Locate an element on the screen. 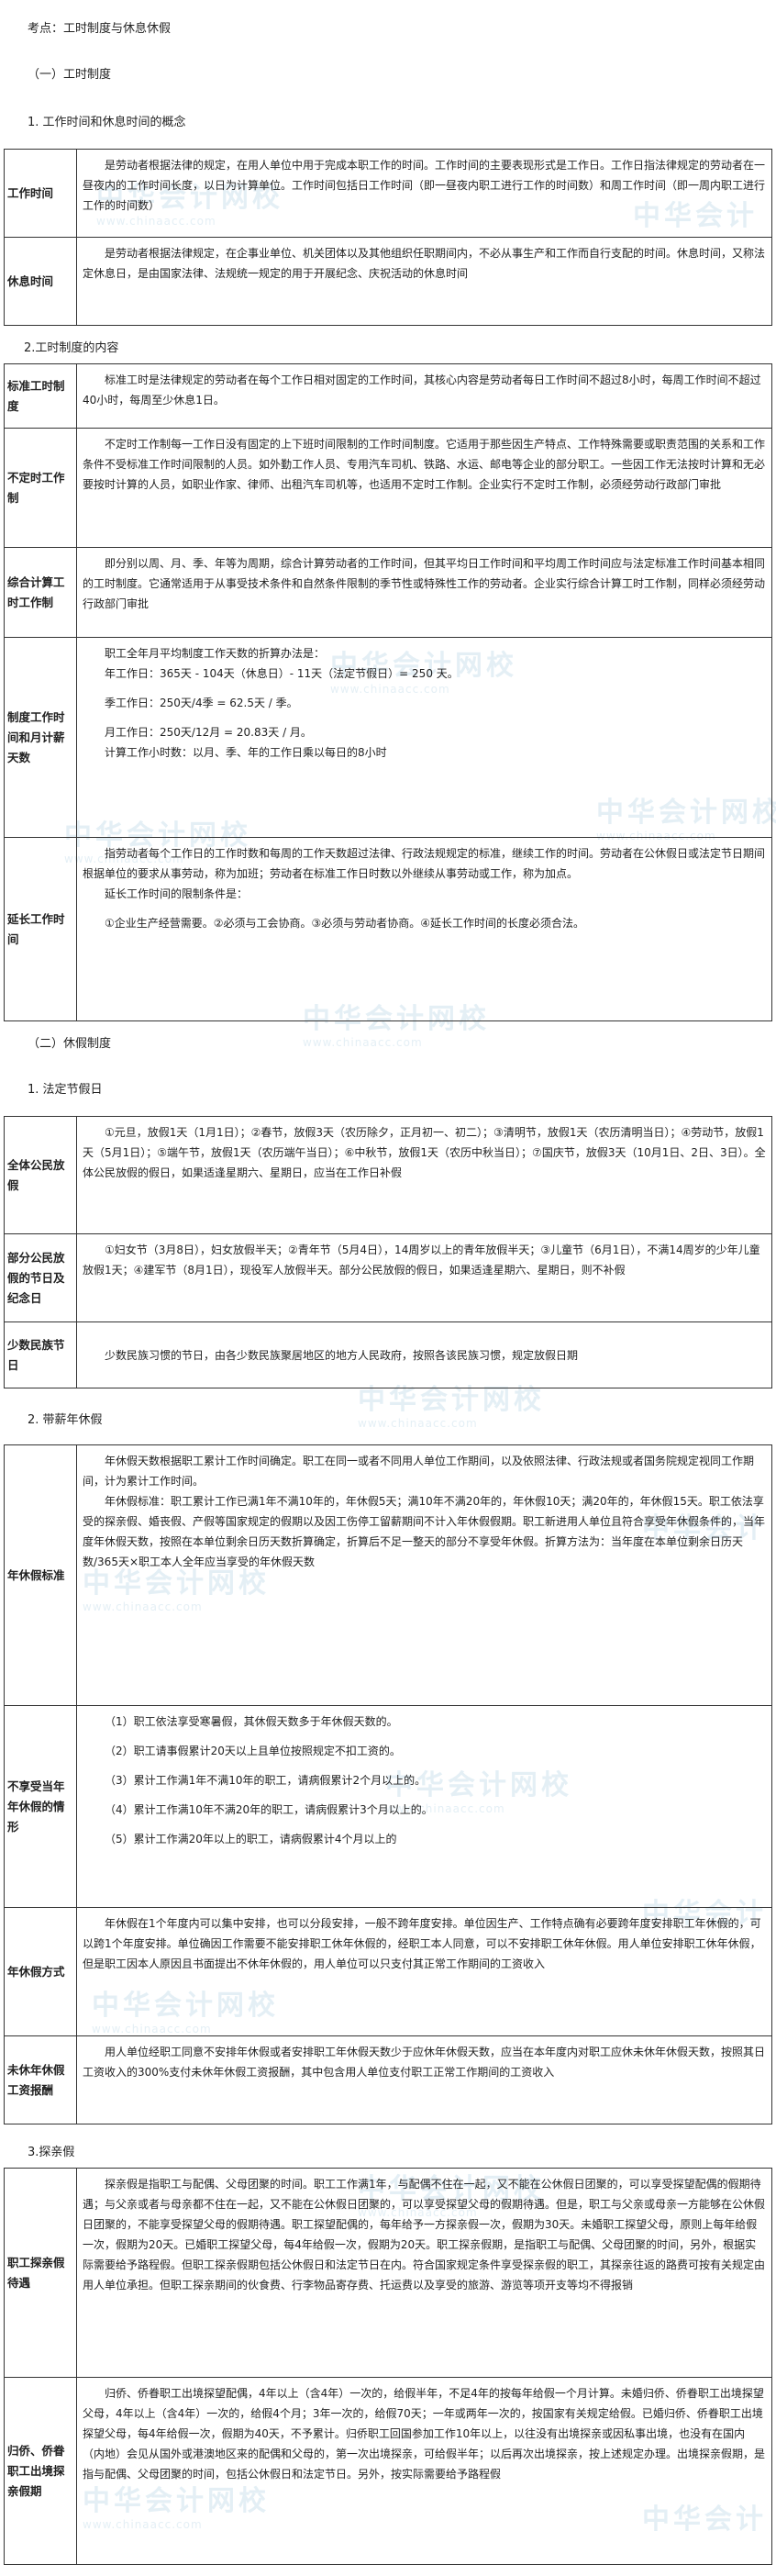  row-label: 延长工作时间 is located at coordinates (40, 929).